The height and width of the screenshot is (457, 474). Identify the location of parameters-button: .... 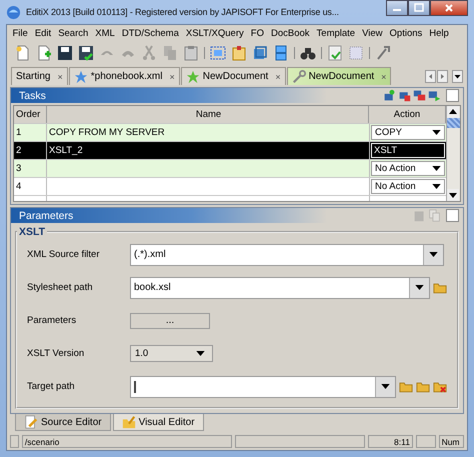
(170, 320).